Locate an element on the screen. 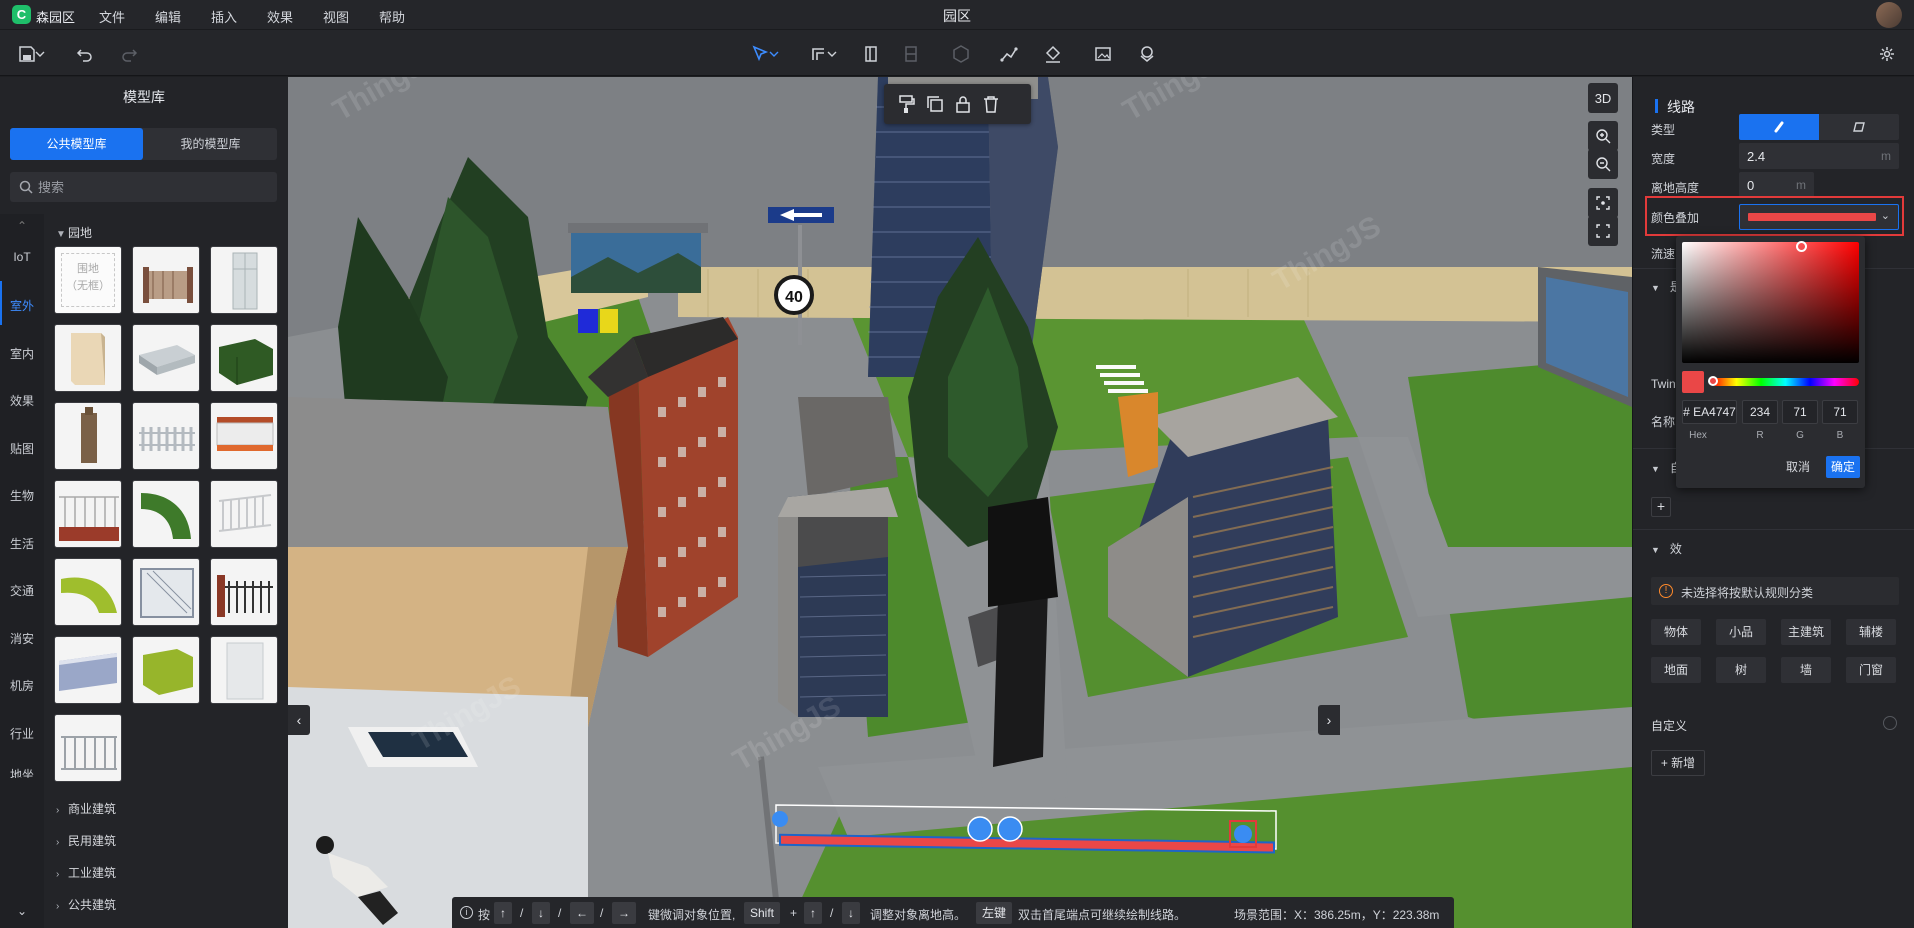 The width and height of the screenshot is (1914, 928). layers-icon is located at coordinates (1147, 54).